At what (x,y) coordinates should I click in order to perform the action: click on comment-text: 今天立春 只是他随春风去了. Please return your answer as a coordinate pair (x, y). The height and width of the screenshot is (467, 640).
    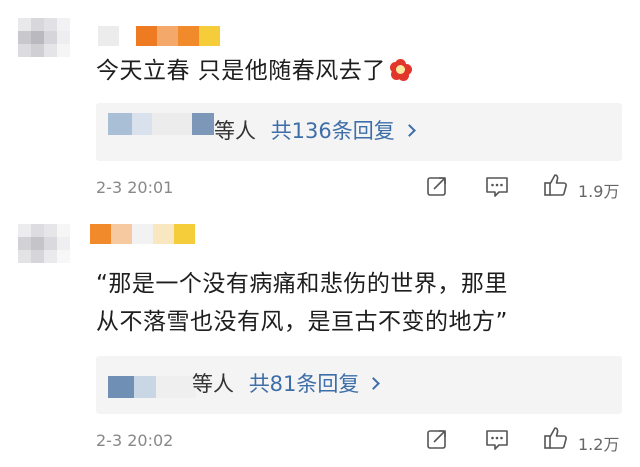
    Looking at the image, I should click on (254, 71).